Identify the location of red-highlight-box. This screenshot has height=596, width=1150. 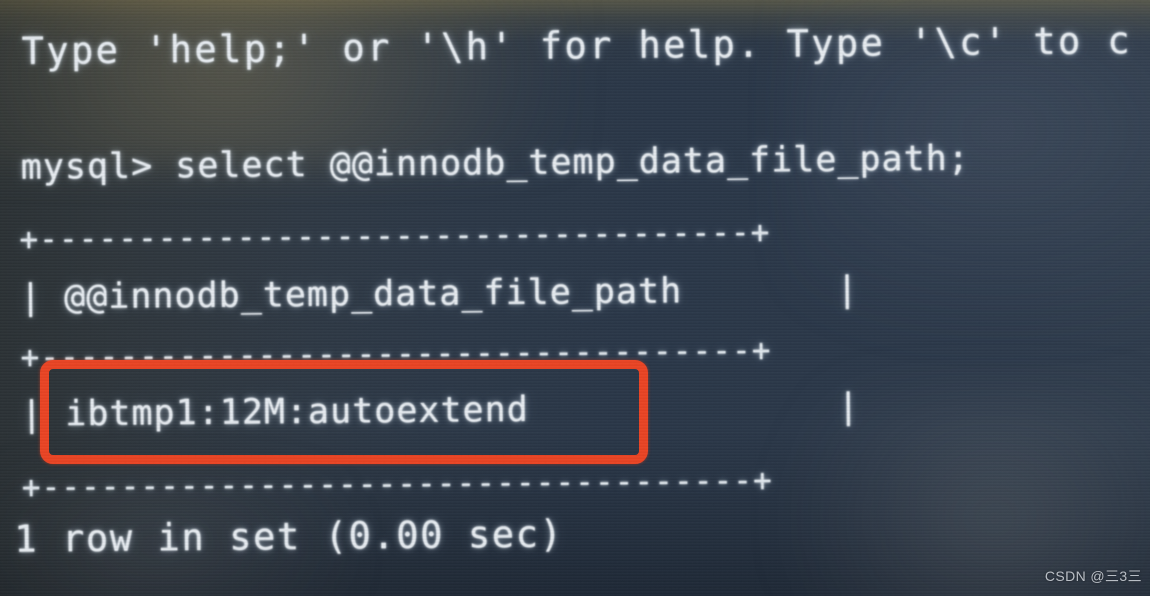
(344, 412).